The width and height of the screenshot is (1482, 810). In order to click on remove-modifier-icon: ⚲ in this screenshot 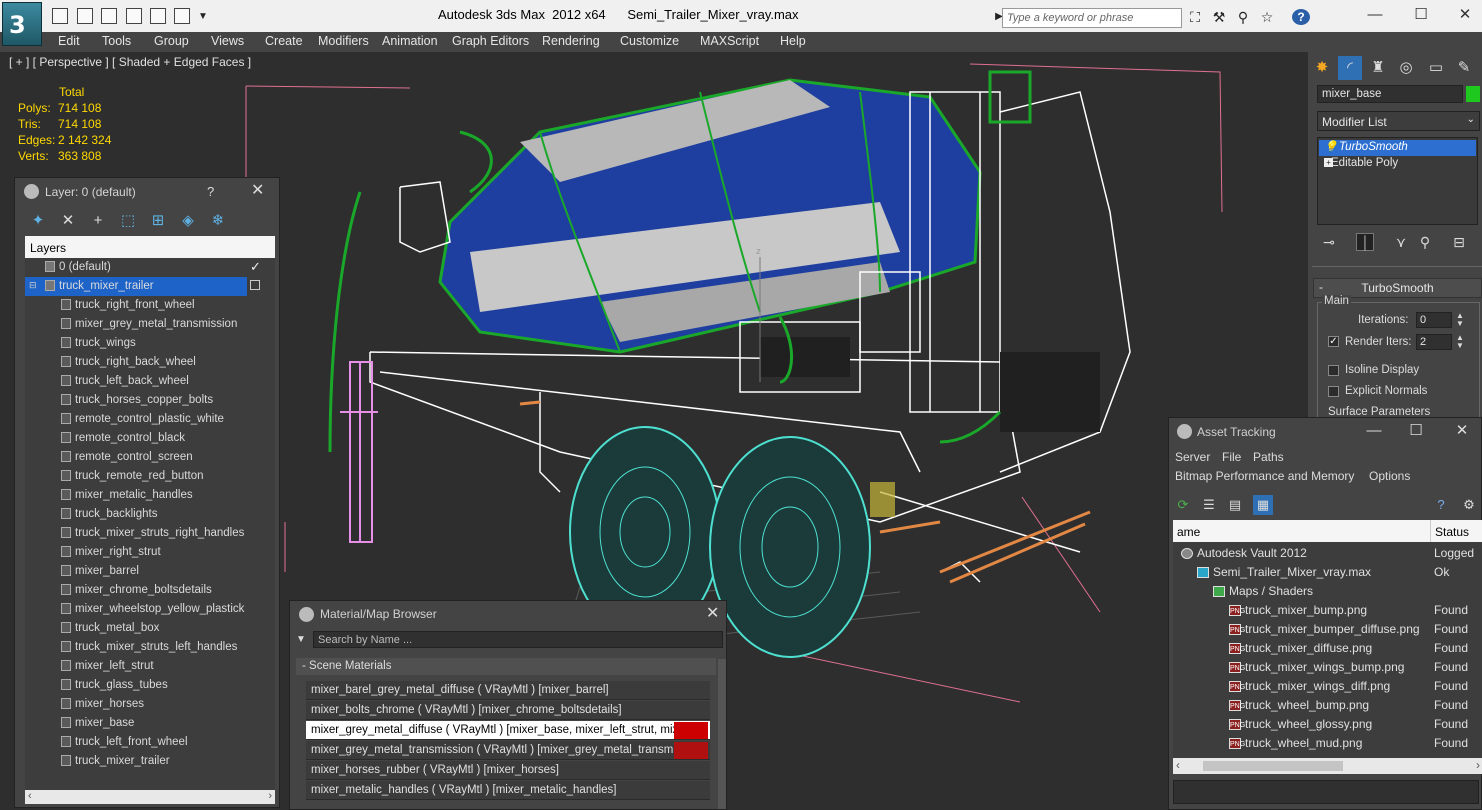, I will do `click(1425, 242)`.